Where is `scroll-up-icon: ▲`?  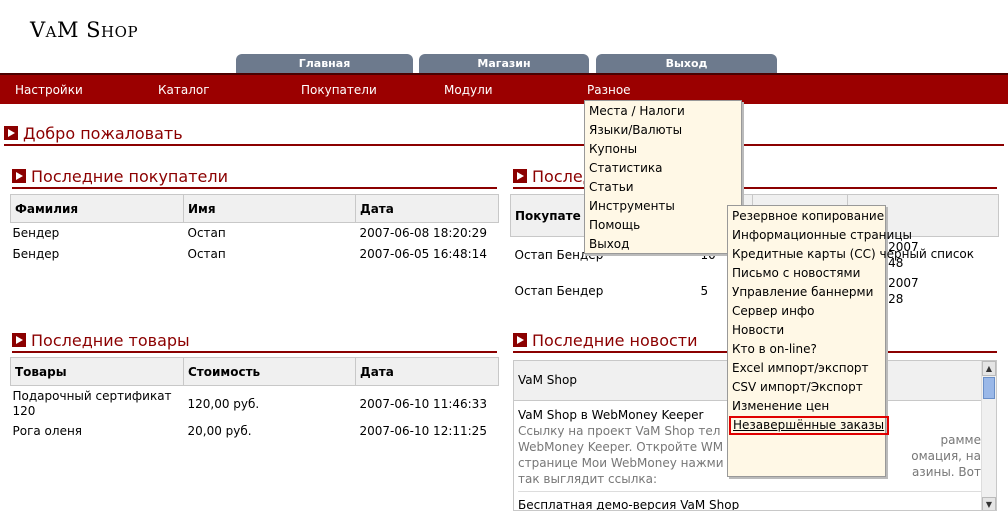
scroll-up-icon: ▲ is located at coordinates (989, 368).